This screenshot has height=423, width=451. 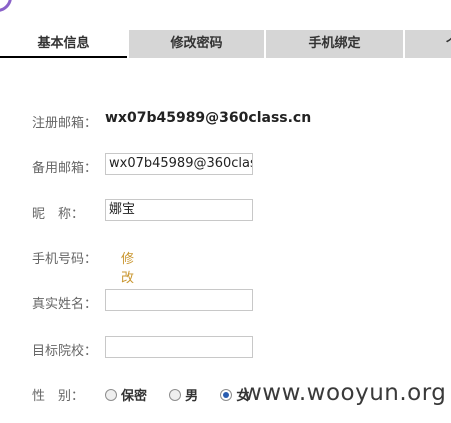 What do you see at coordinates (183, 394) in the screenshot?
I see `gender-option-male: 男` at bounding box center [183, 394].